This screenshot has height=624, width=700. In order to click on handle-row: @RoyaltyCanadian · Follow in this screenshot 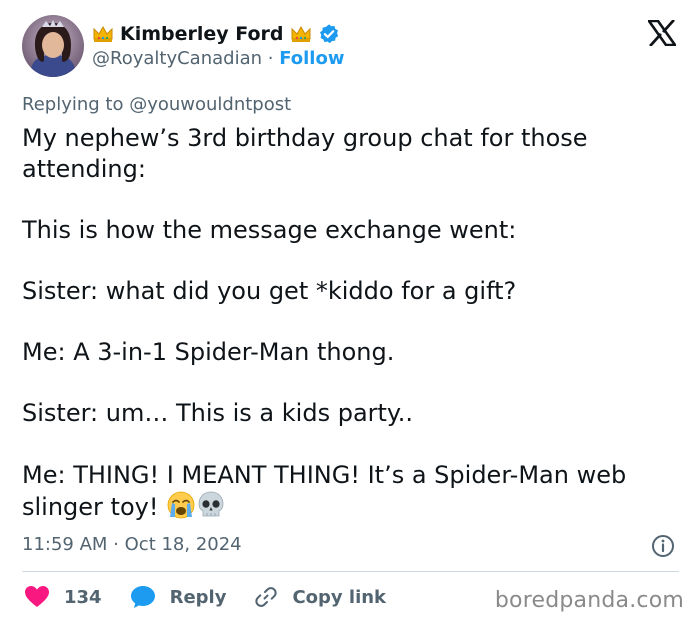, I will do `click(218, 58)`.